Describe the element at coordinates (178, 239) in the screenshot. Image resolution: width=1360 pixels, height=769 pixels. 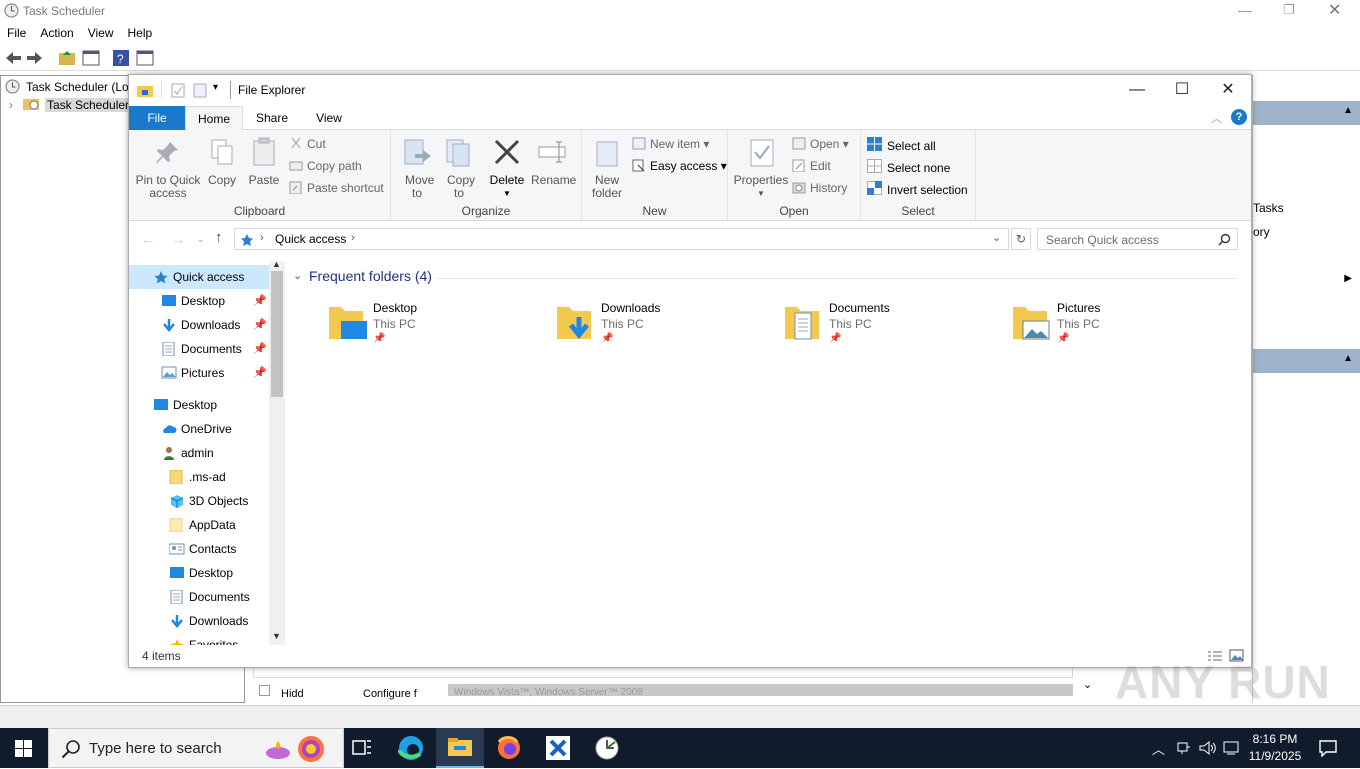
I see `forward-button: →` at that location.